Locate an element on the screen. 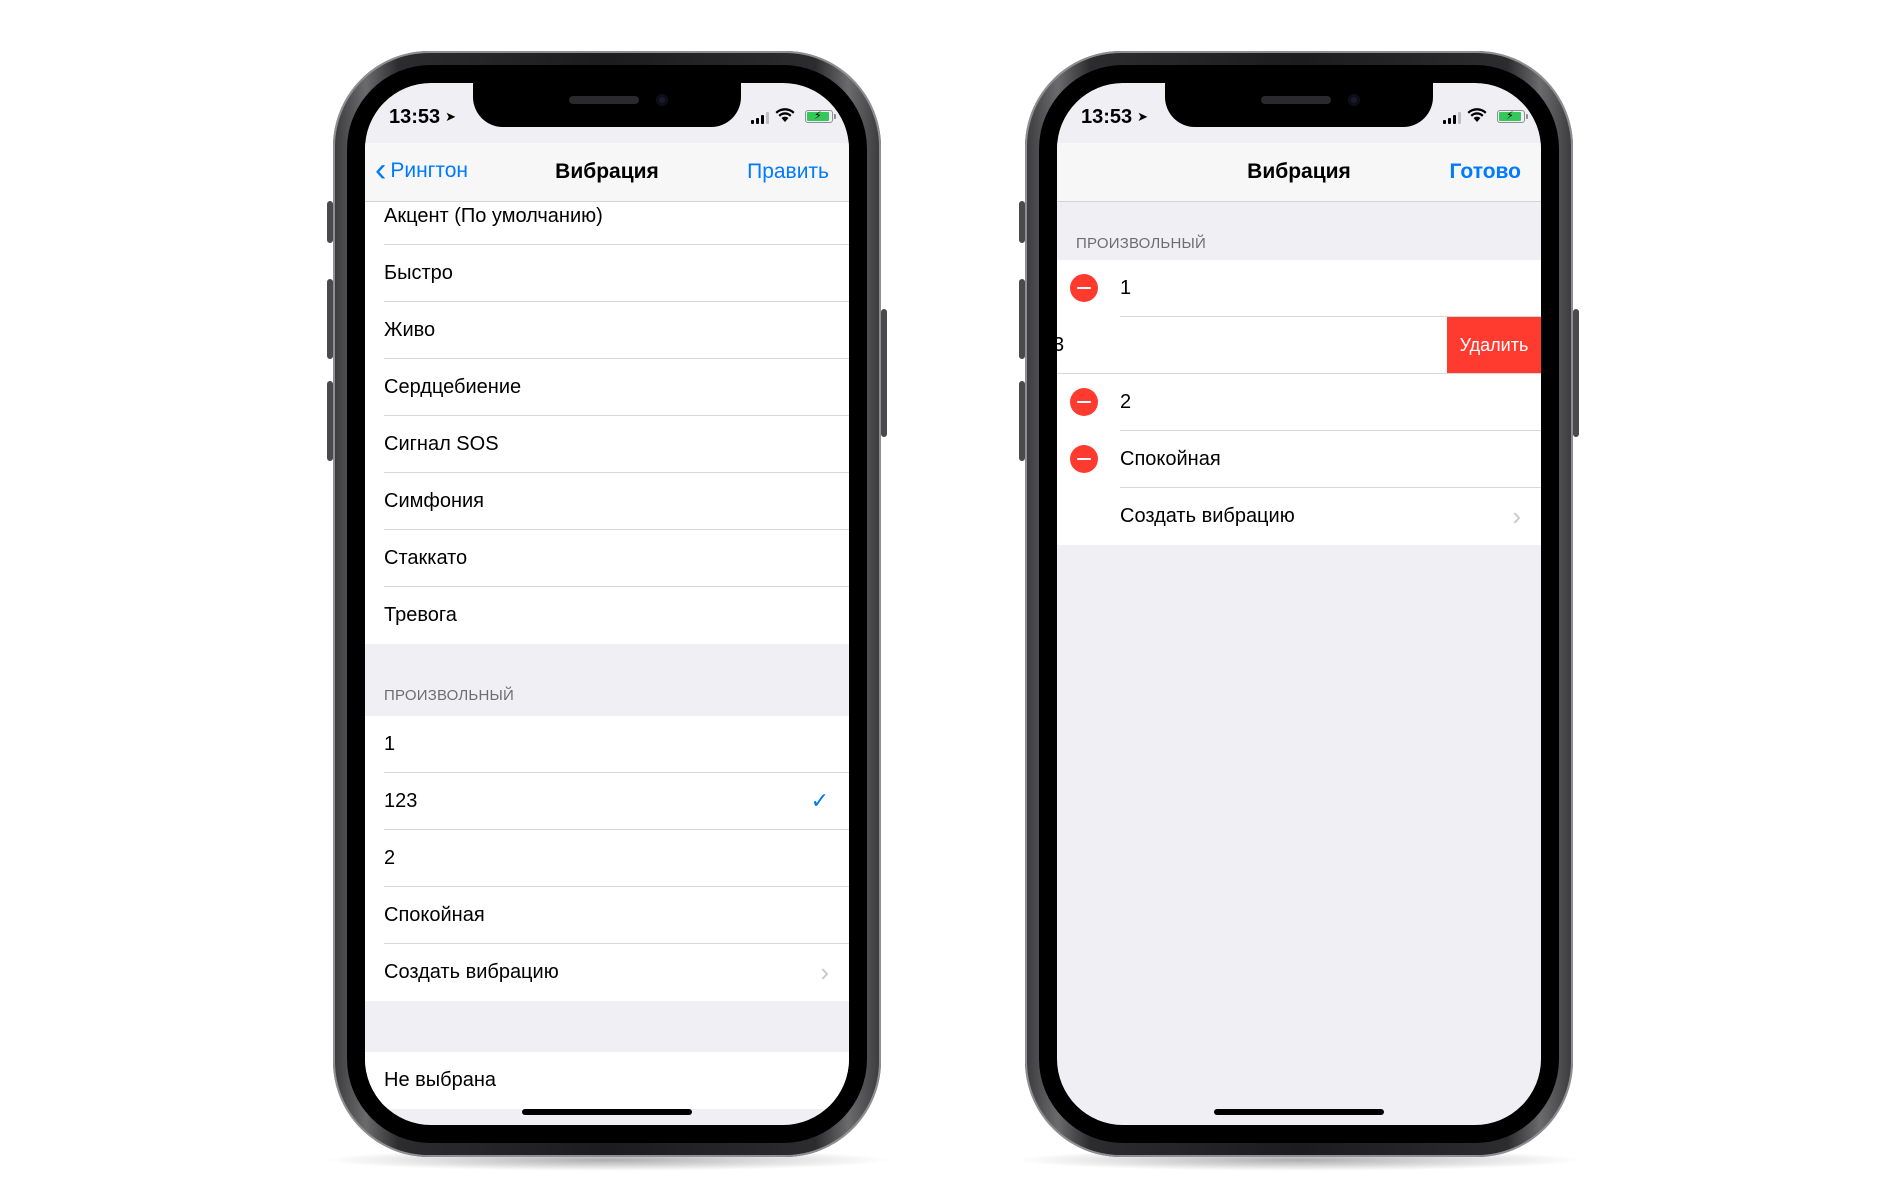  list-item: Живо is located at coordinates (607, 330).